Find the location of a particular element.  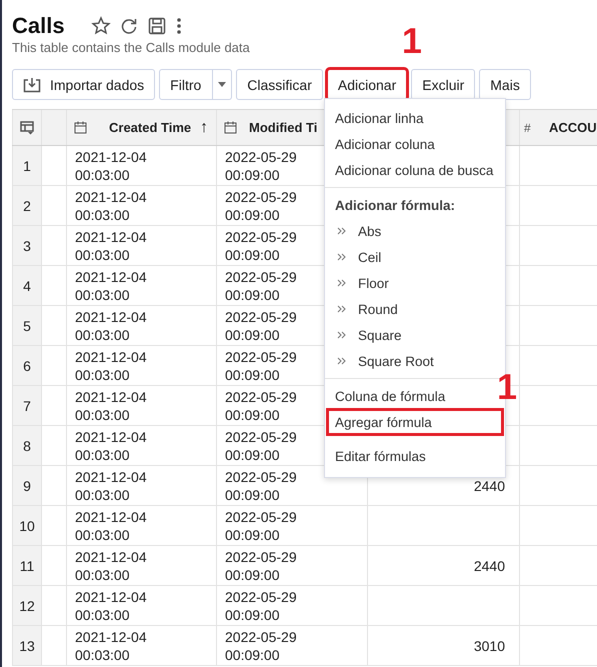

menu-item: Floor is located at coordinates (415, 283).